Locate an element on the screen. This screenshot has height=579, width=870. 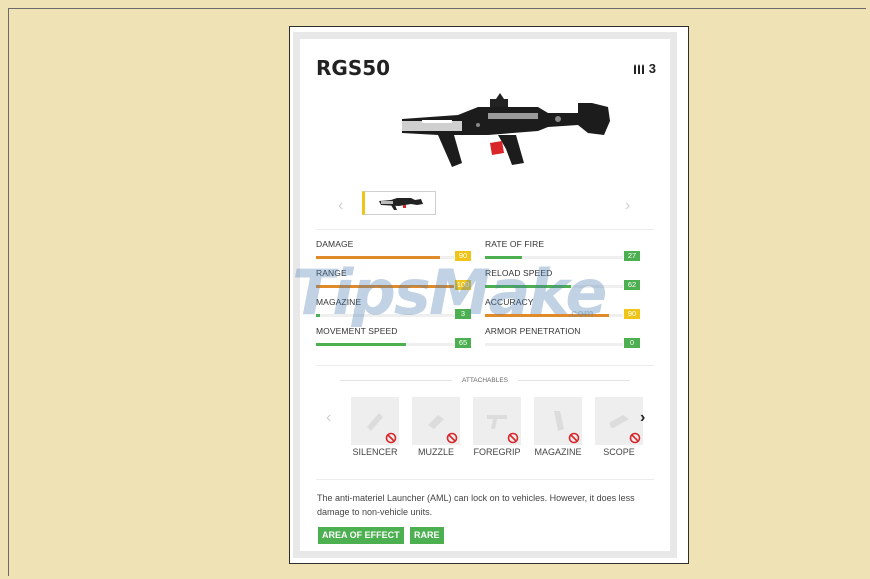
attachment-scope: SCOPE is located at coordinates (619, 427).